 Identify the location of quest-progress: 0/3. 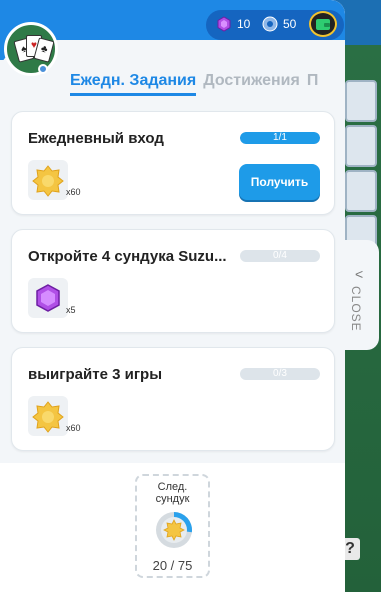
(280, 374).